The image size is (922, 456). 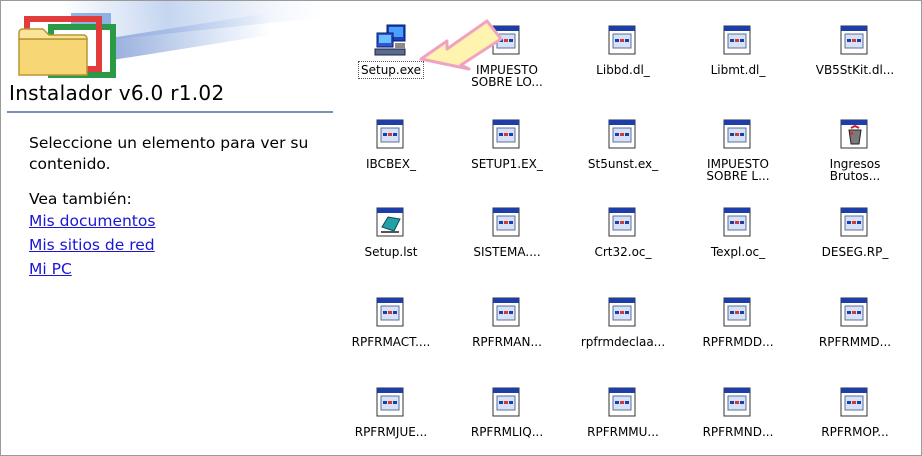 I want to click on file-label: IBCBEX_, so click(x=391, y=164).